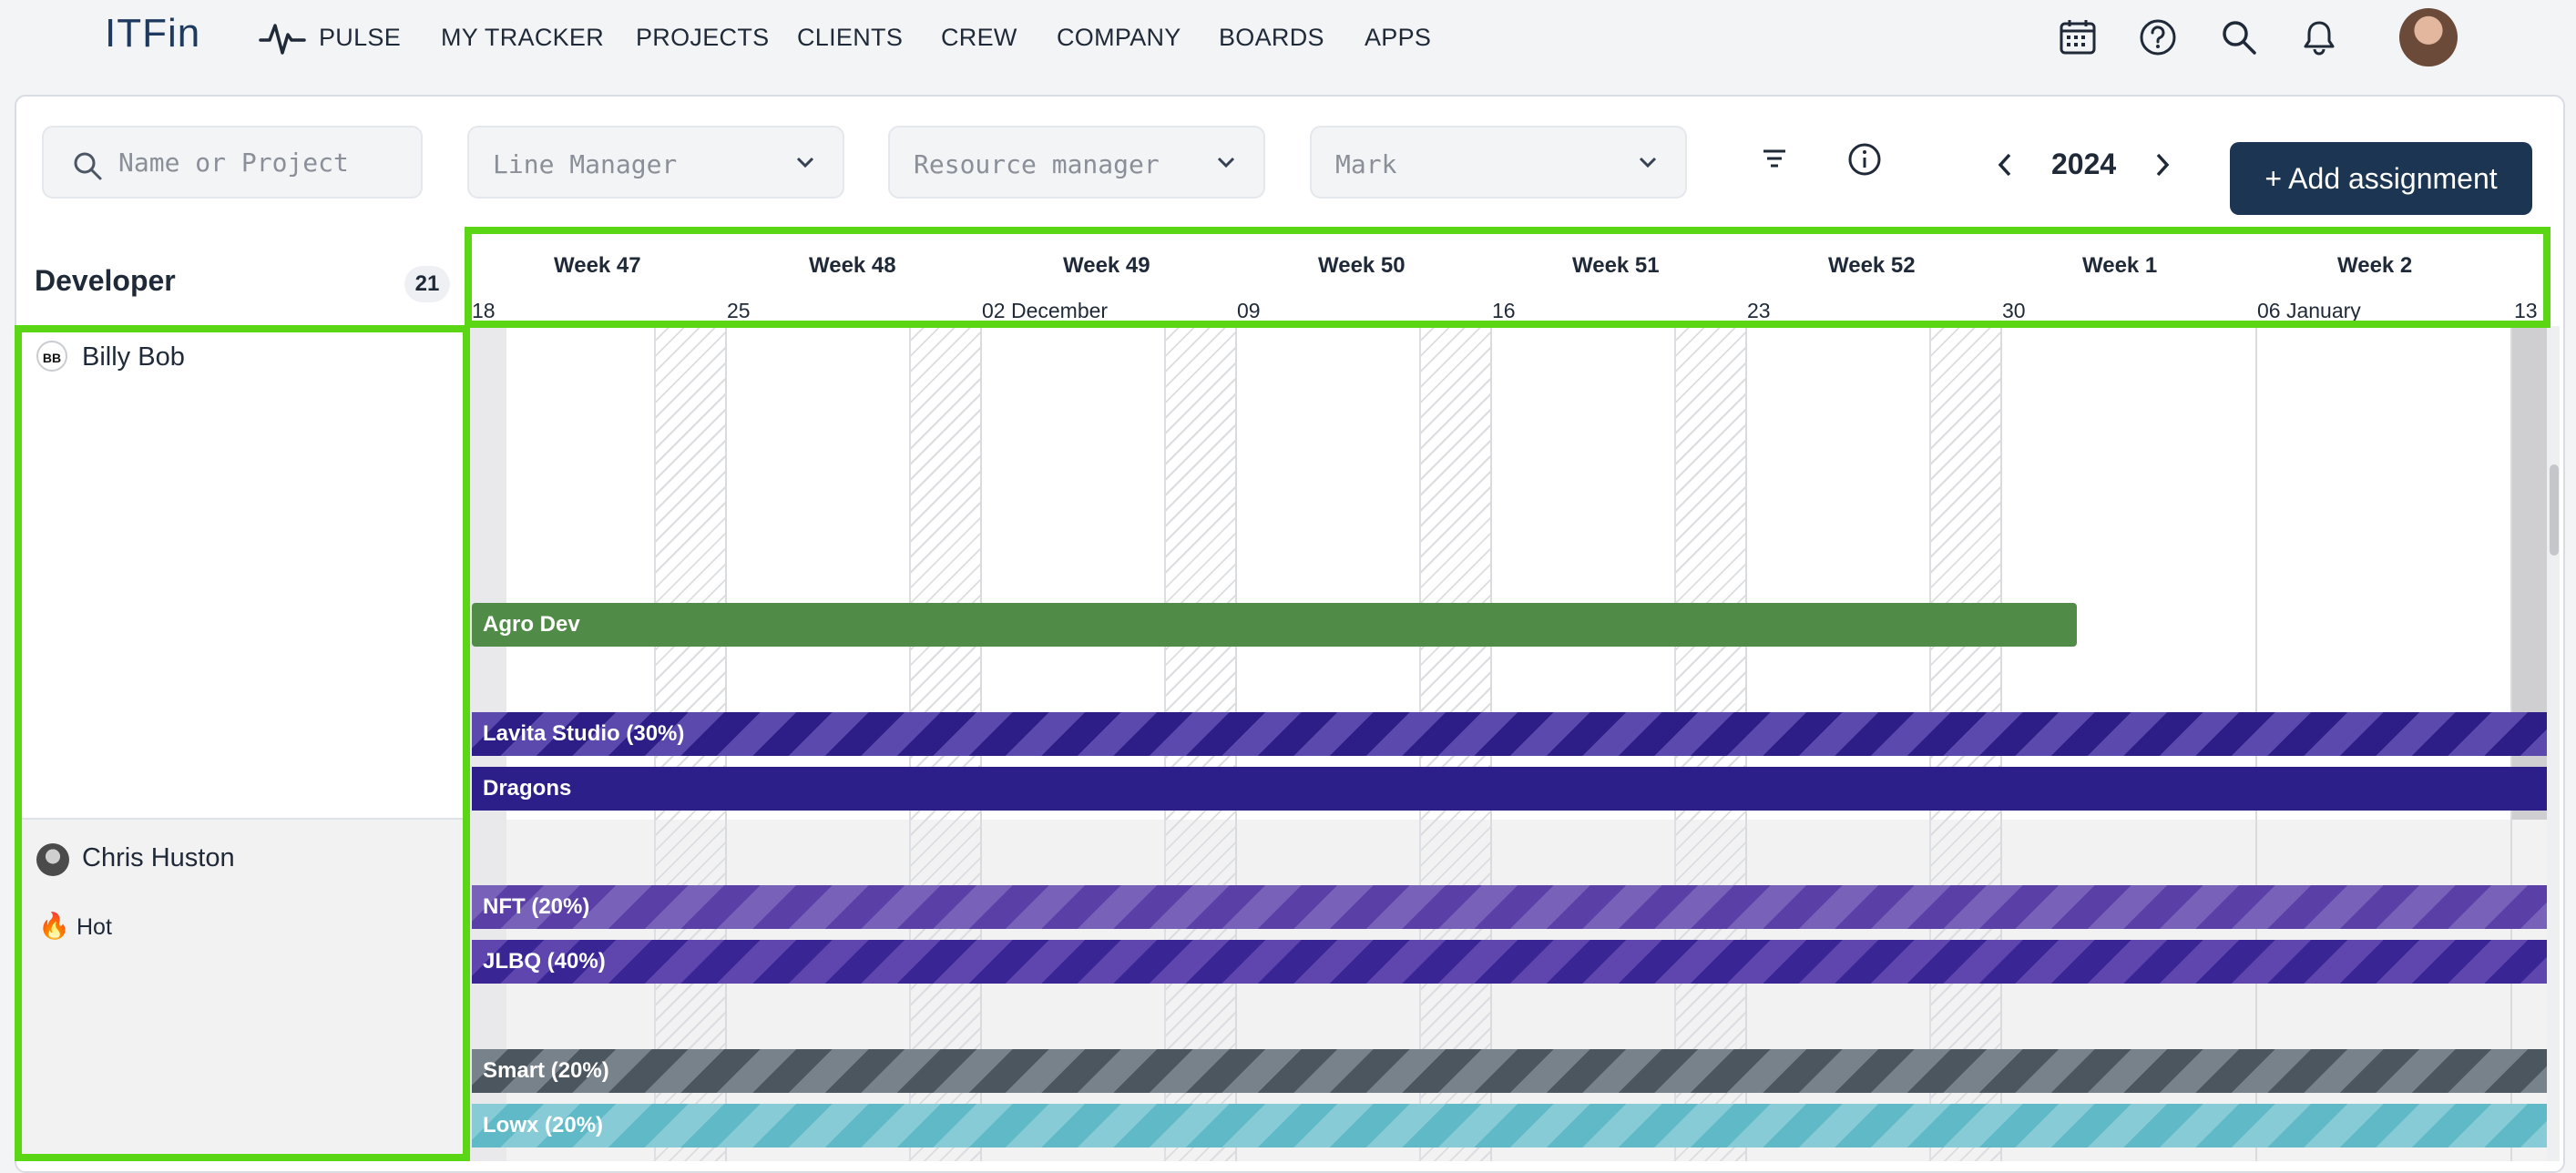 This screenshot has width=2576, height=1173. Describe the element at coordinates (979, 38) in the screenshot. I see `nav-item-crew: CREW` at that location.